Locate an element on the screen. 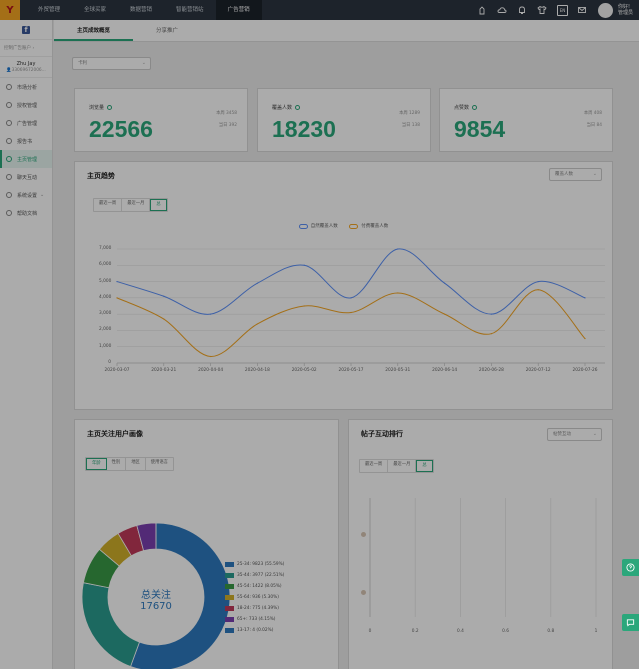 Image resolution: width=639 pixels, height=669 pixels. legend-item: 25-34: 9823 (55.59%) is located at coordinates (254, 564).